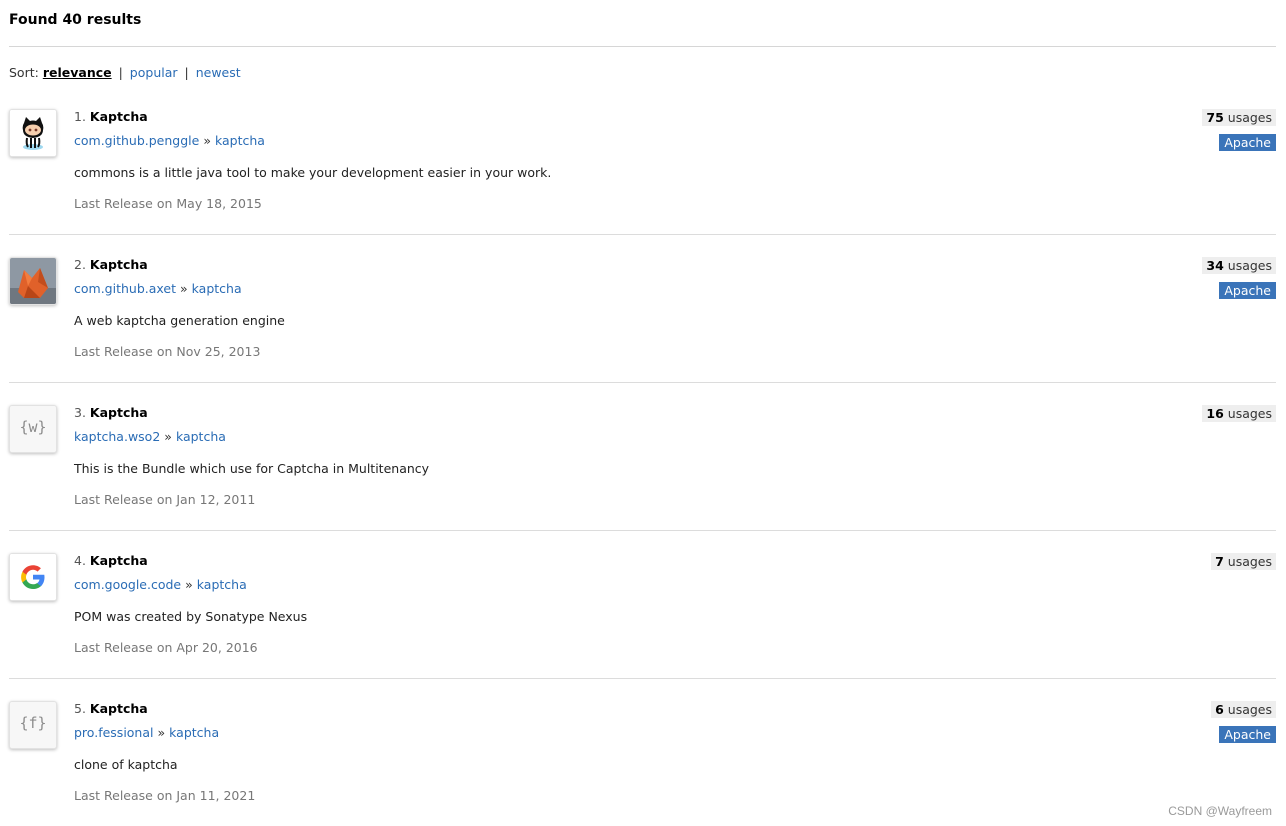 This screenshot has width=1286, height=826. Describe the element at coordinates (642, 46) in the screenshot. I see `header-divider` at that location.